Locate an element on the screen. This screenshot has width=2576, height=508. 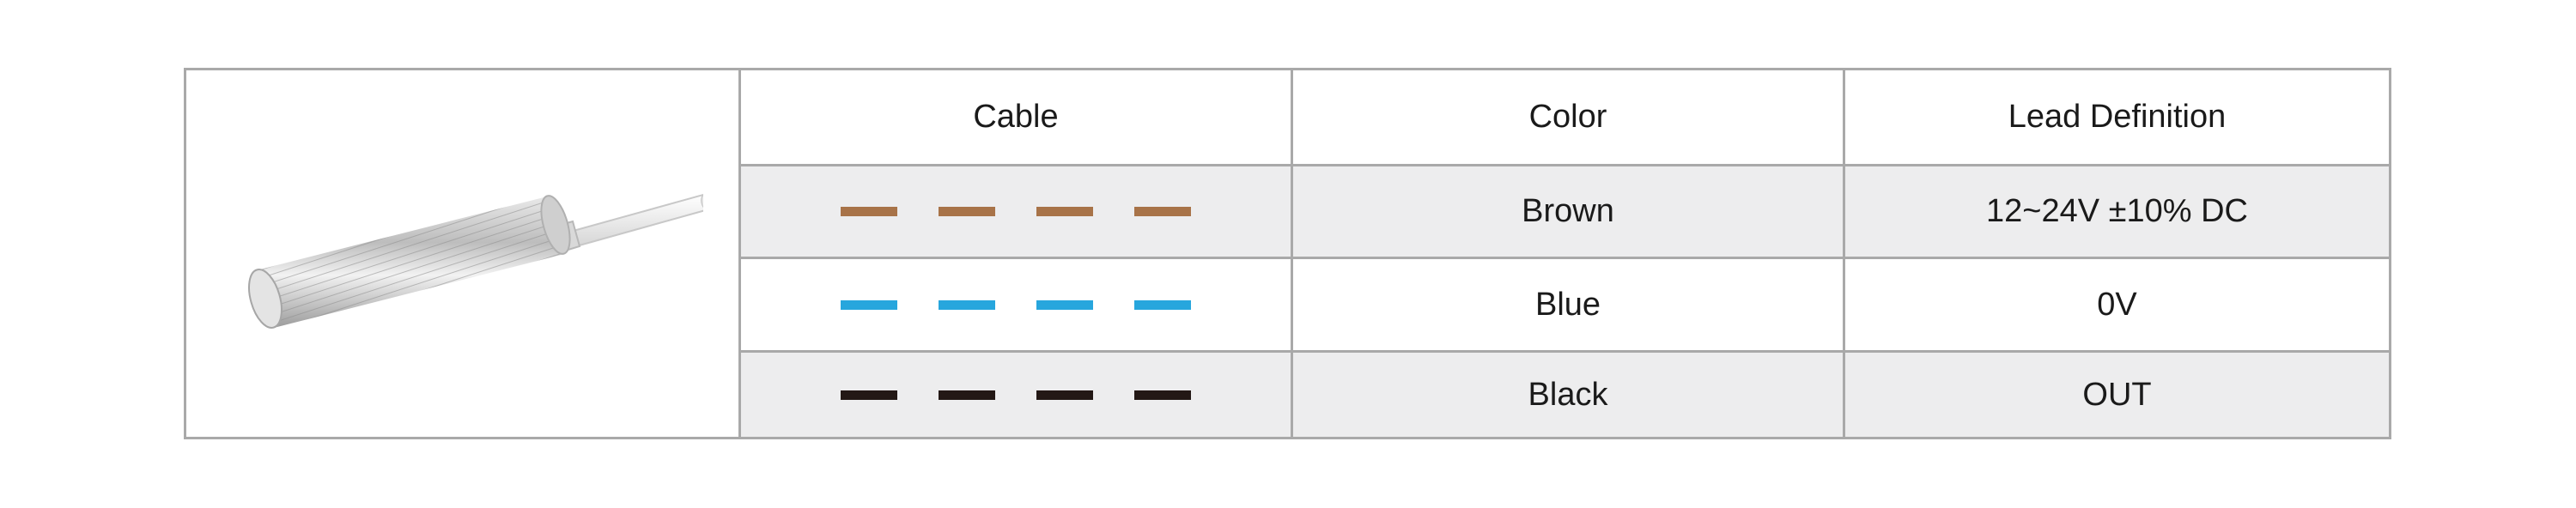
black-wire-swatch is located at coordinates (1016, 395).